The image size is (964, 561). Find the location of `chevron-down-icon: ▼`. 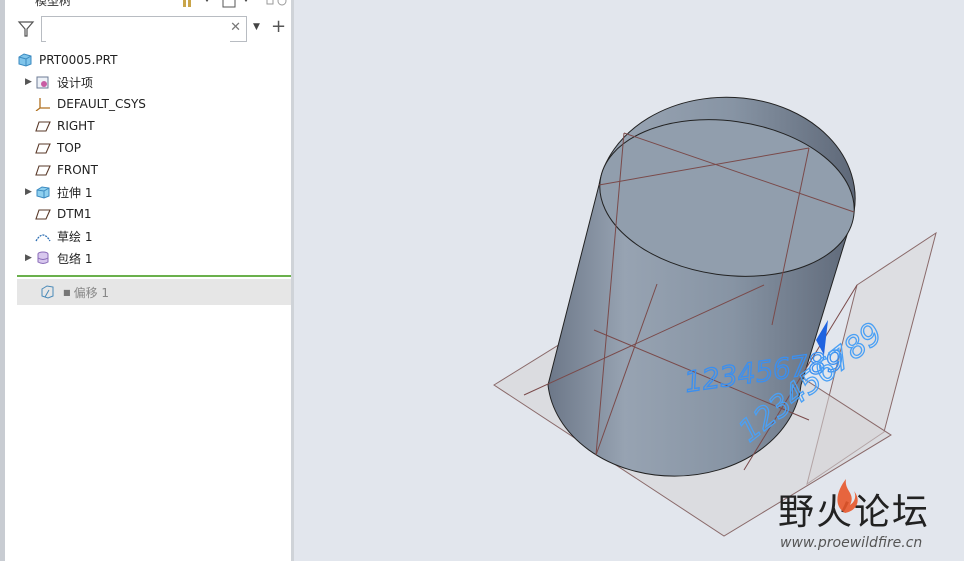

chevron-down-icon: ▼ is located at coordinates (256, 27).